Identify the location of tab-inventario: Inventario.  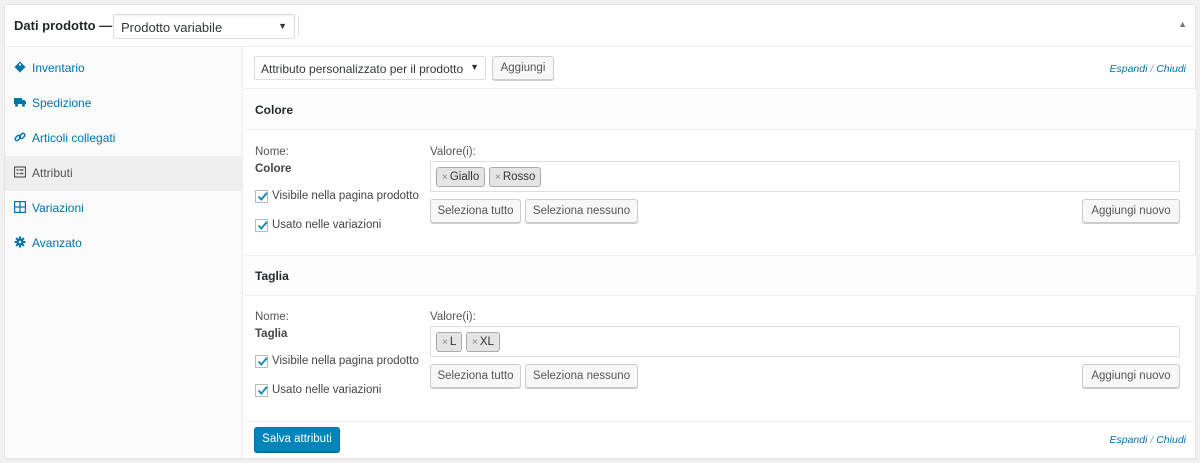
(124, 68).